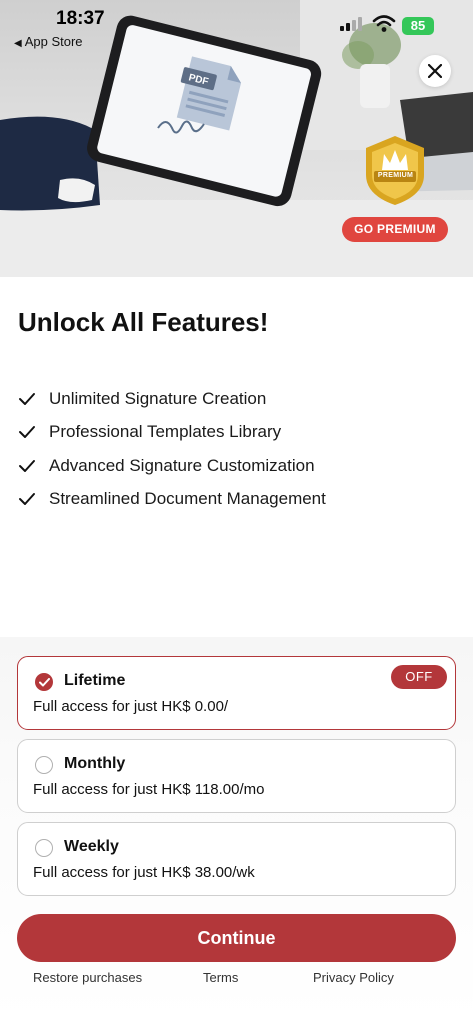  What do you see at coordinates (395, 229) in the screenshot?
I see `go-premium-label: GO PREMIUM` at bounding box center [395, 229].